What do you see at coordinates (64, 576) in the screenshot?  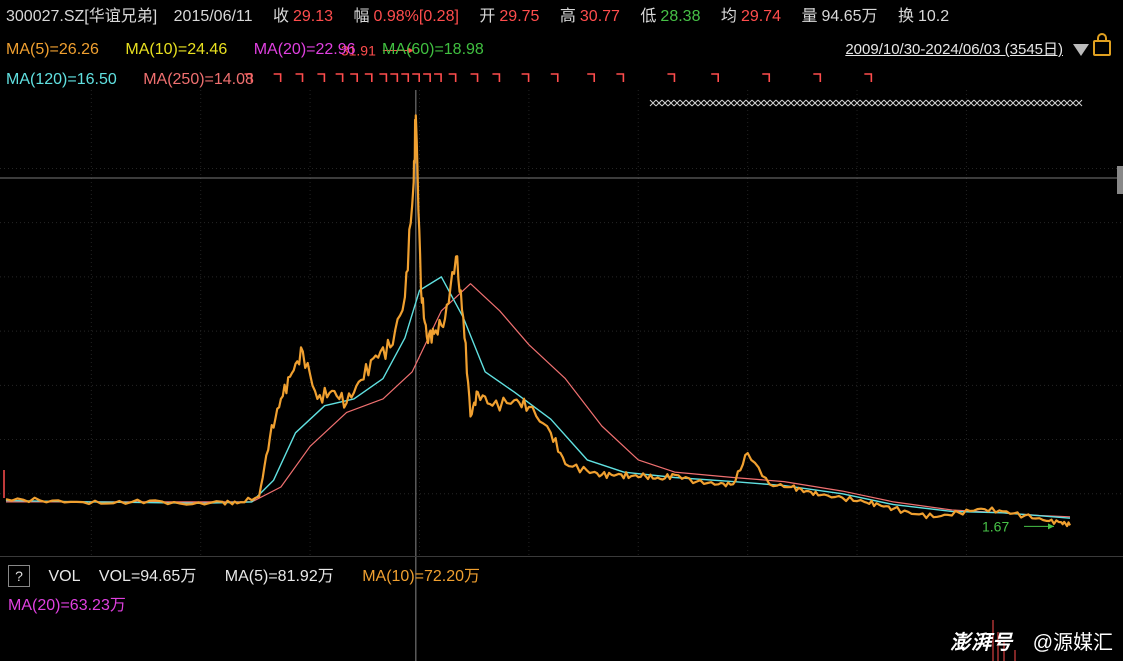 I see `volume-title: VOL` at bounding box center [64, 576].